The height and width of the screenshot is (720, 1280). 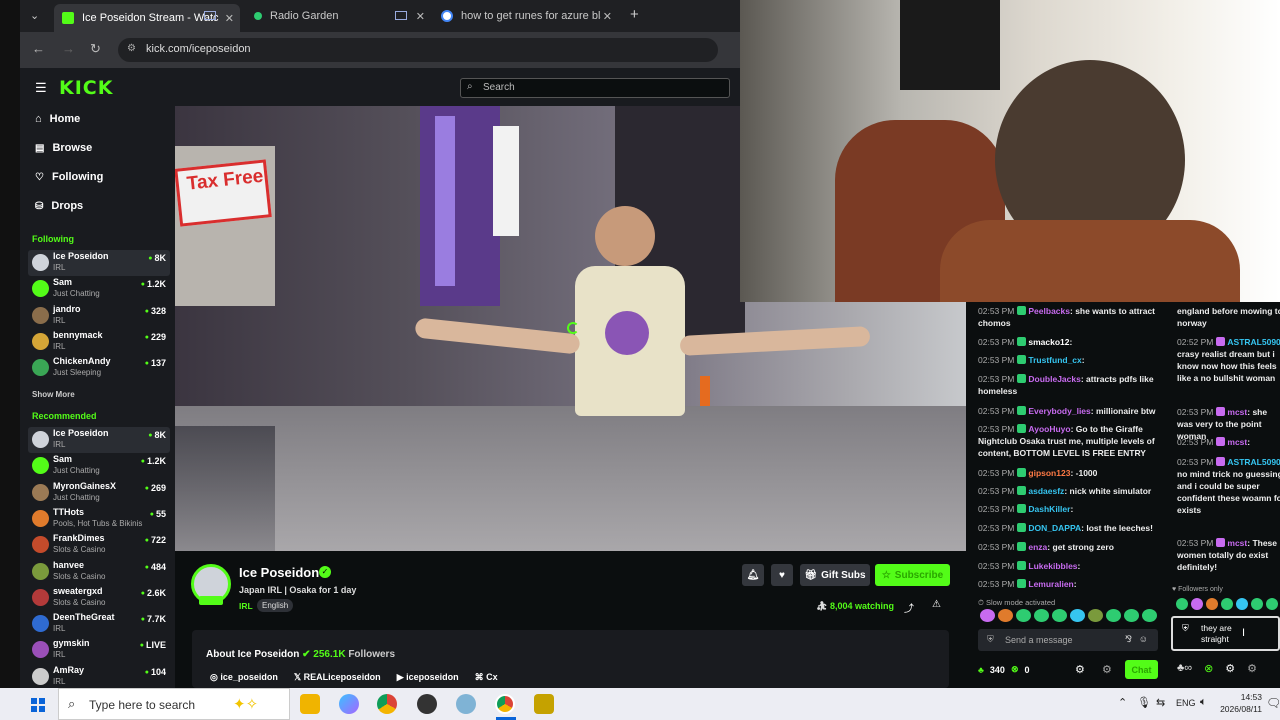 What do you see at coordinates (68, 48) in the screenshot?
I see `forward-icon: →` at bounding box center [68, 48].